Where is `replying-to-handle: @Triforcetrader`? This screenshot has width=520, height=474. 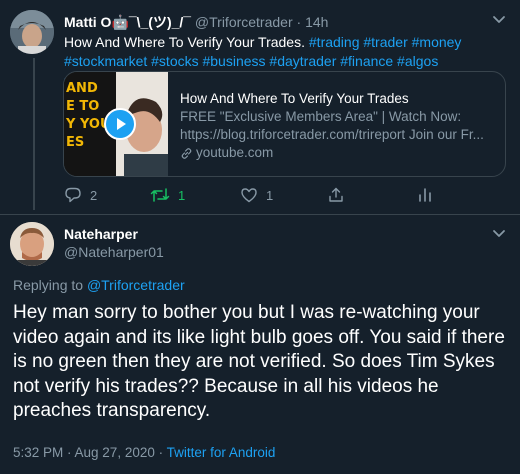 replying-to-handle: @Triforcetrader is located at coordinates (136, 285).